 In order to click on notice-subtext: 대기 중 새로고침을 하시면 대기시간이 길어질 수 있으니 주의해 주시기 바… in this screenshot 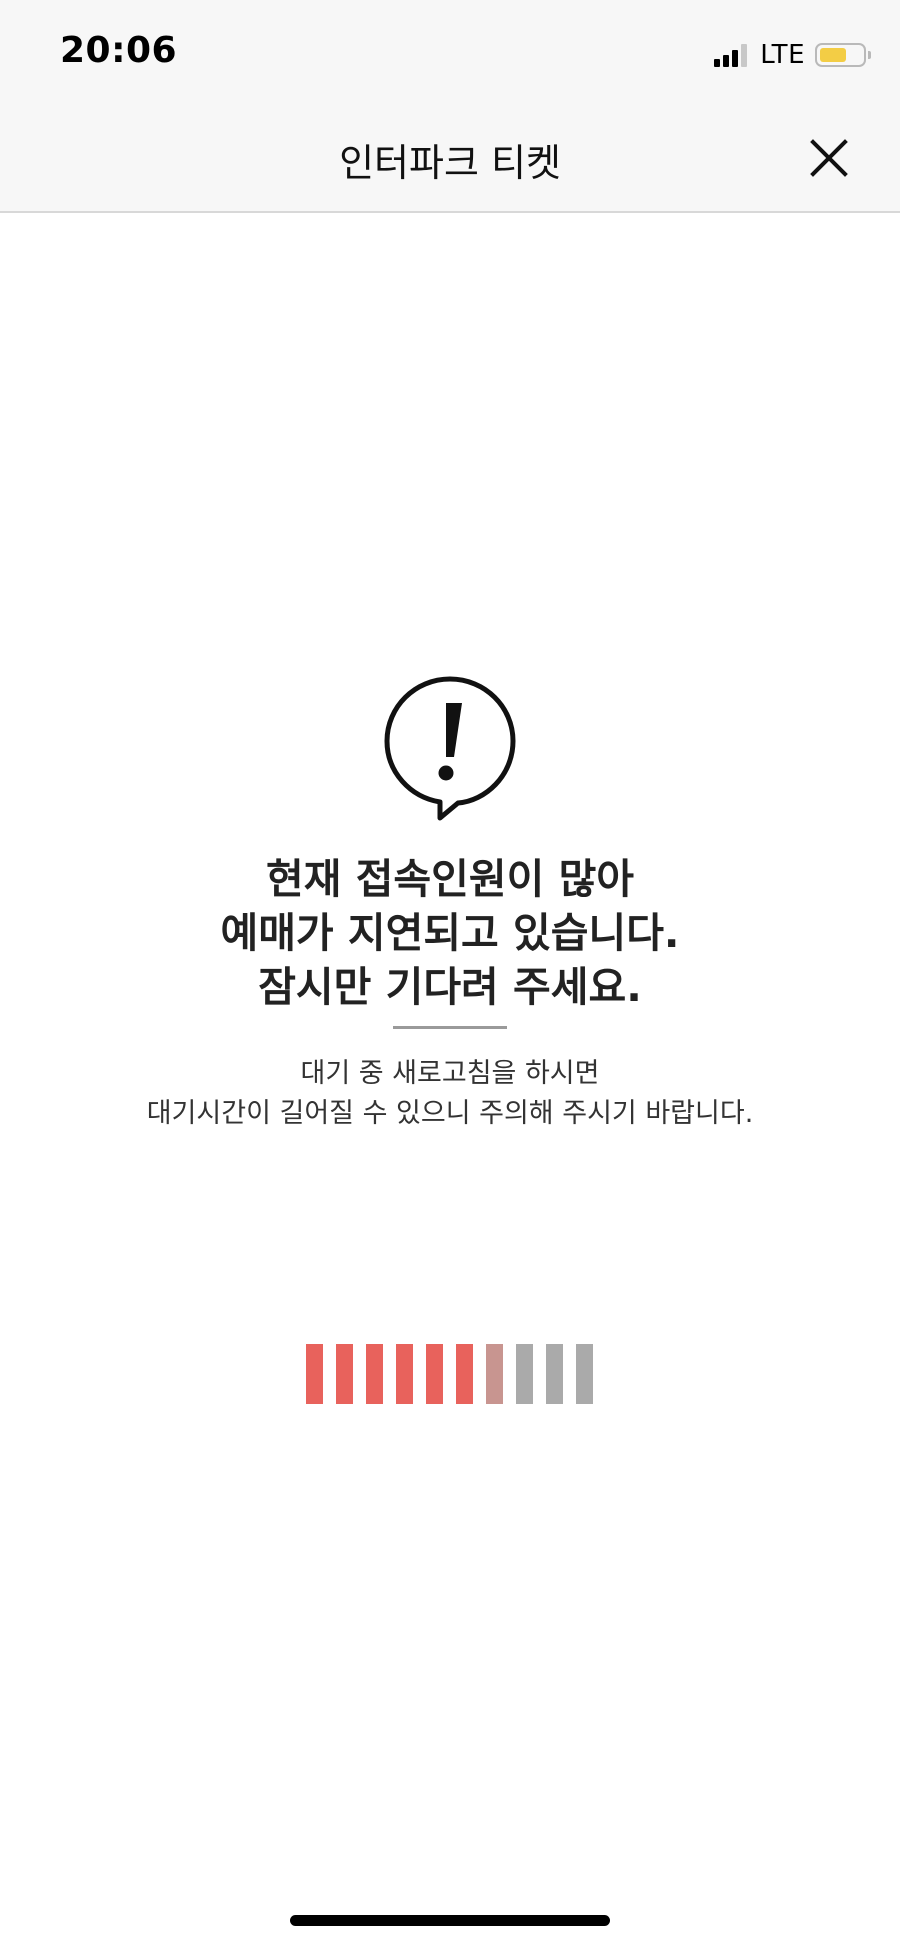, I will do `click(450, 1094)`.